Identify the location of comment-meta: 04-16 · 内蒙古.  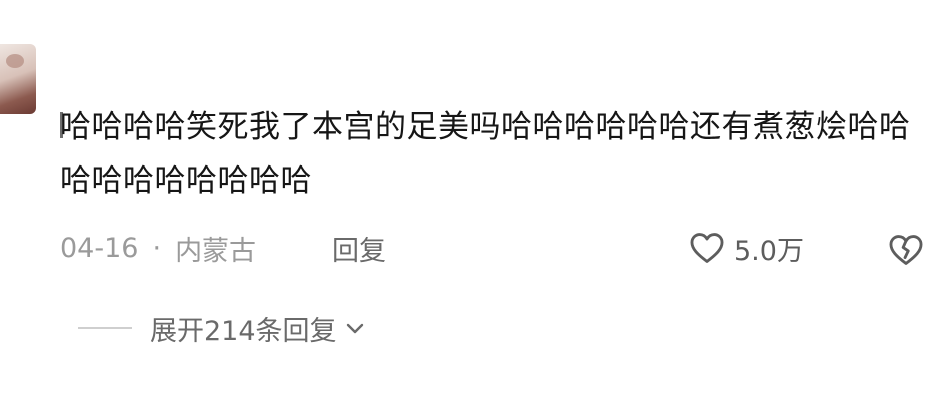
(158, 248).